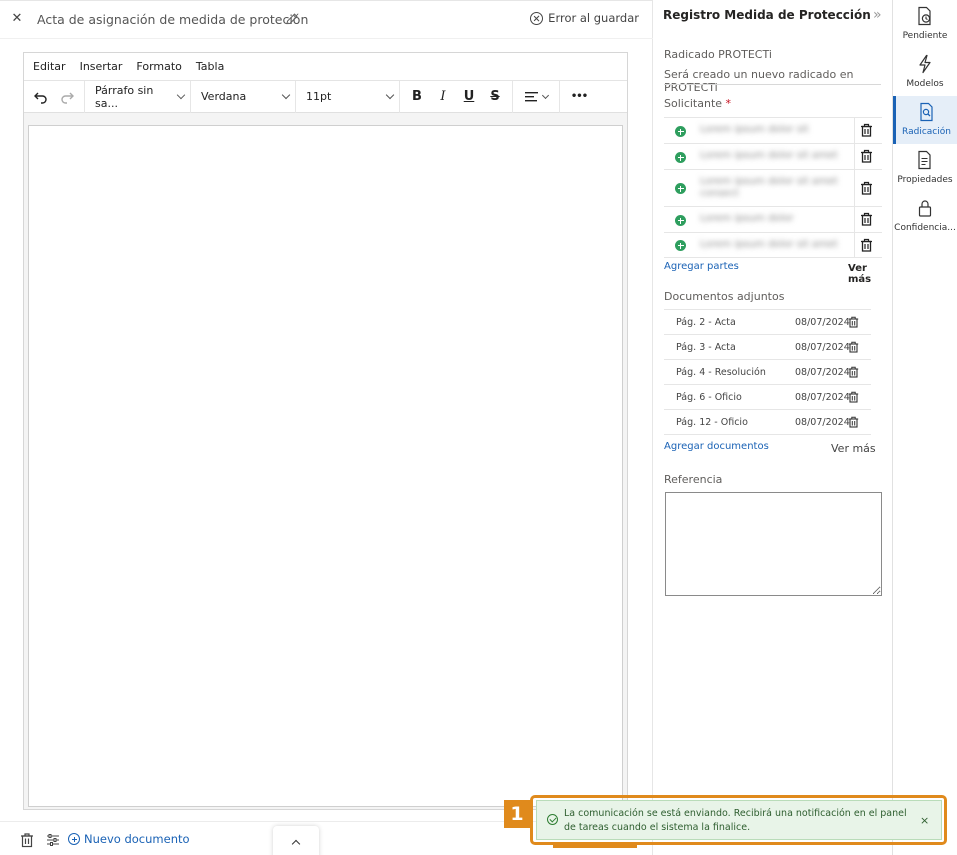  I want to click on rail-item-propiedades: Propiedades, so click(925, 168).